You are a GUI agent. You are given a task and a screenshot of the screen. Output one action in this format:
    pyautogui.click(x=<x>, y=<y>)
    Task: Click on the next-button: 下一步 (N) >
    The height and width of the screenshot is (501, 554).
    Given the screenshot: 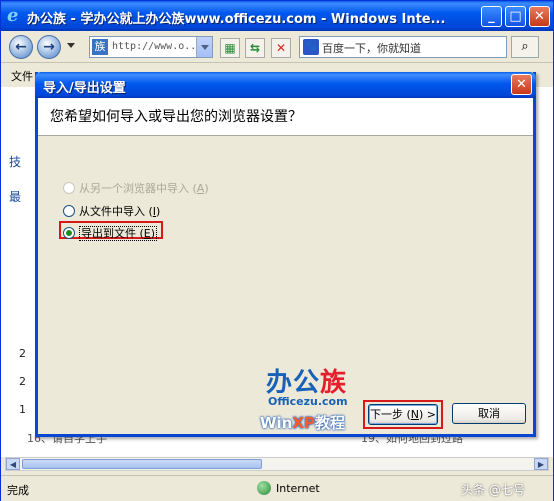 What is the action you would take?
    pyautogui.click(x=403, y=414)
    